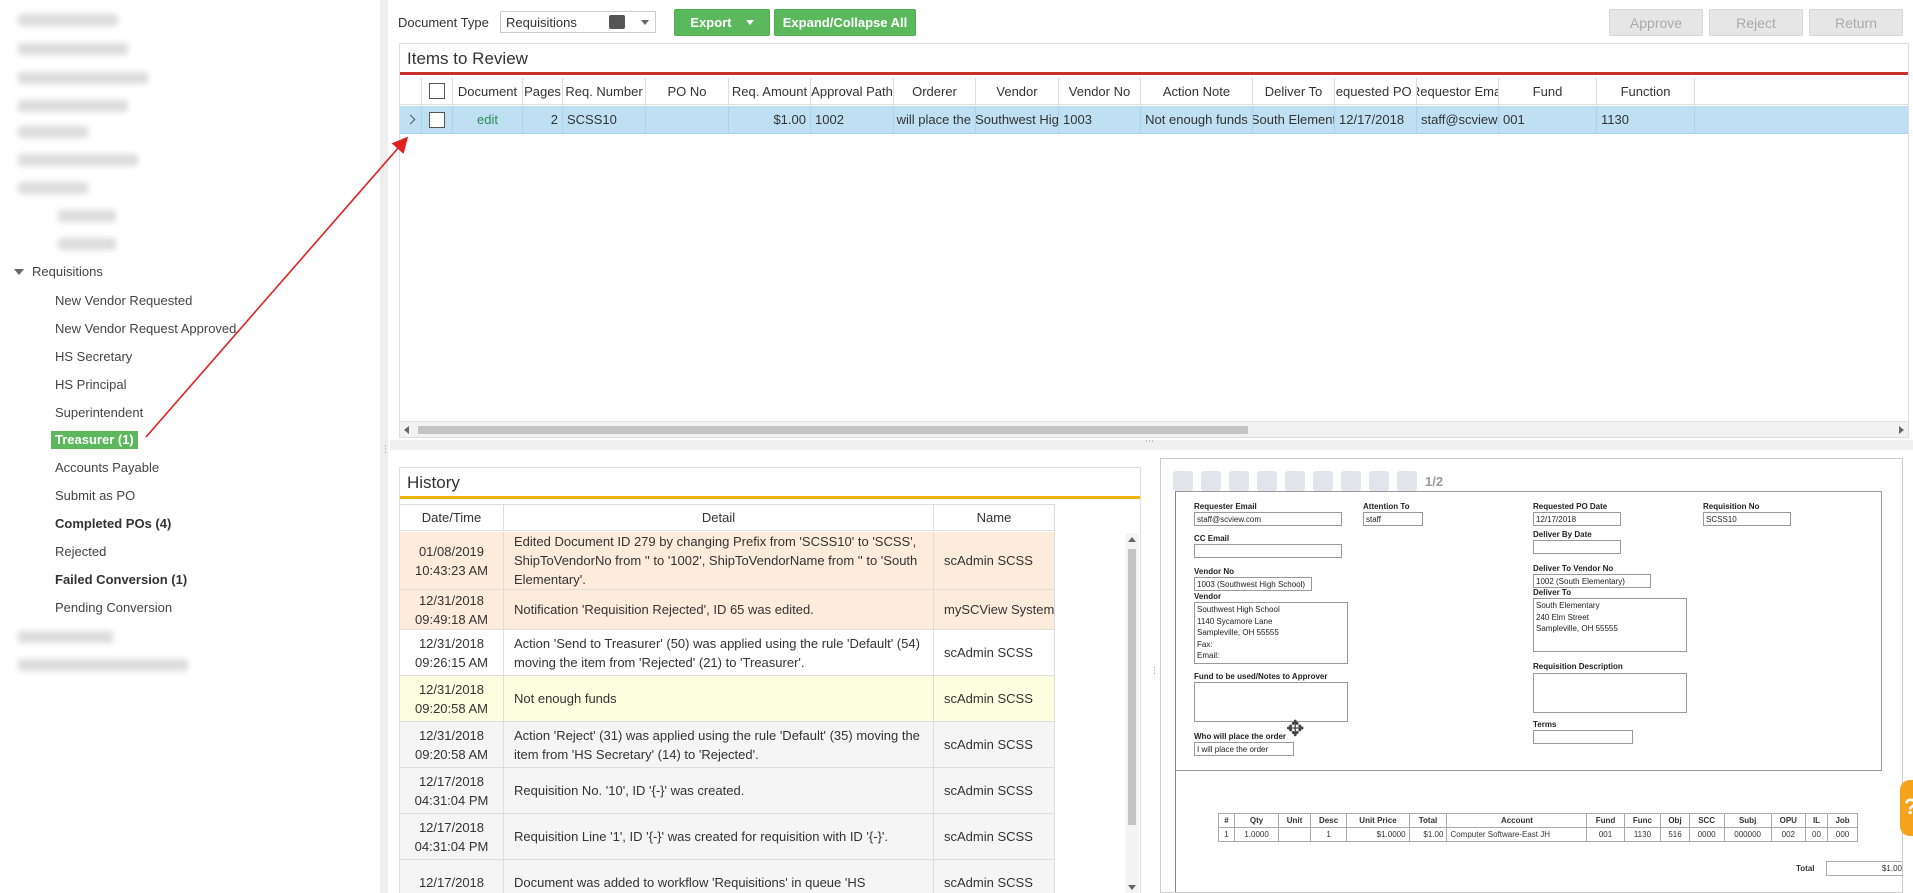  I want to click on sidebar-item-new-vendor-requested: New Vendor Requested, so click(123, 301).